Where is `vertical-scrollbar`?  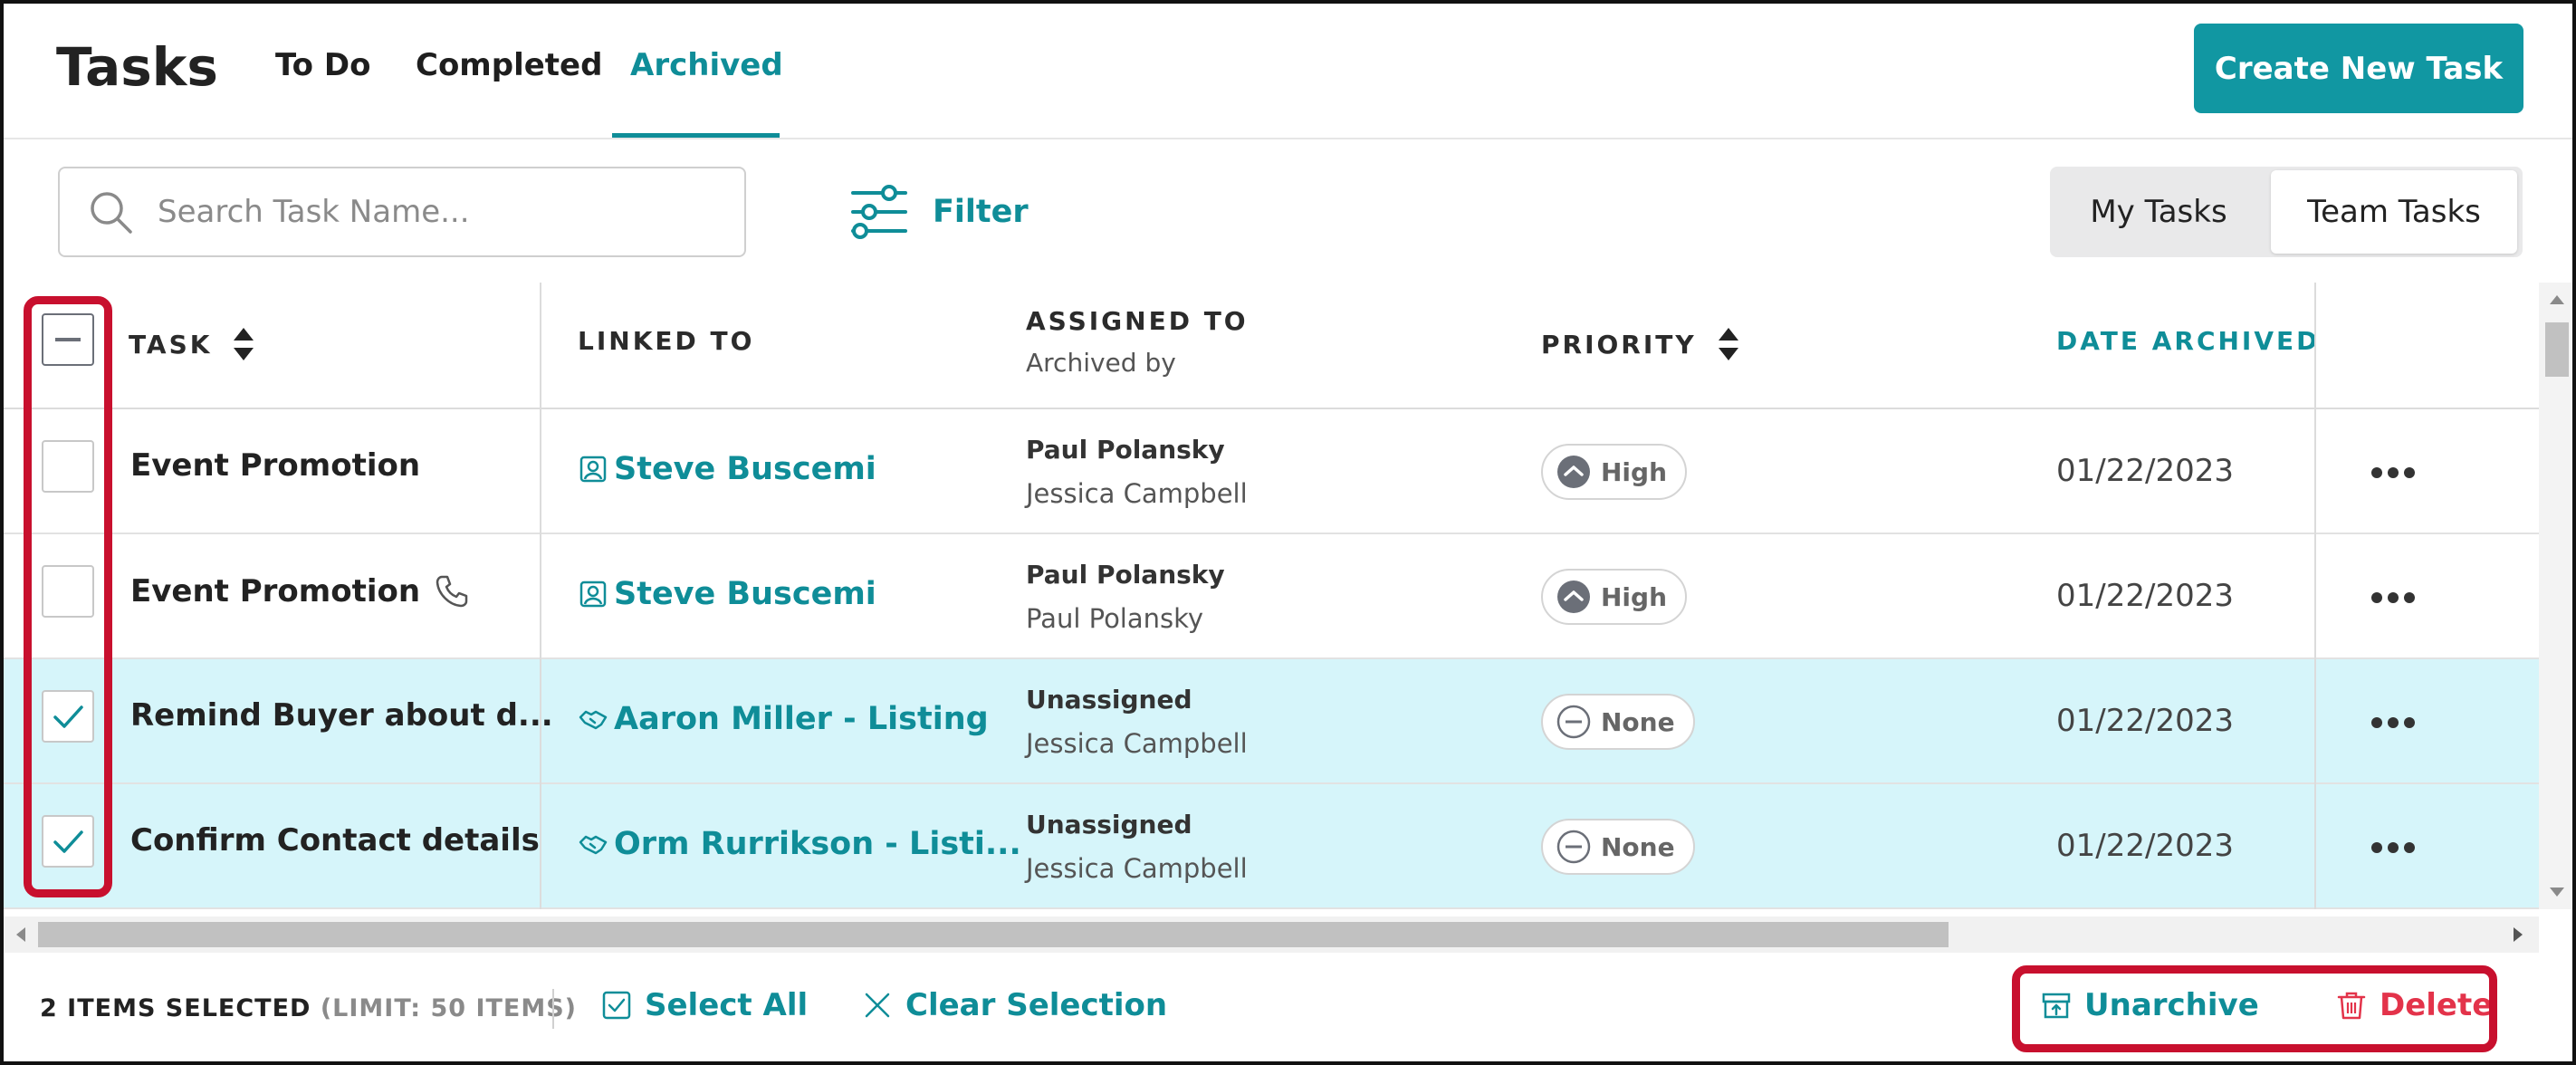
vertical-scrollbar is located at coordinates (2555, 596).